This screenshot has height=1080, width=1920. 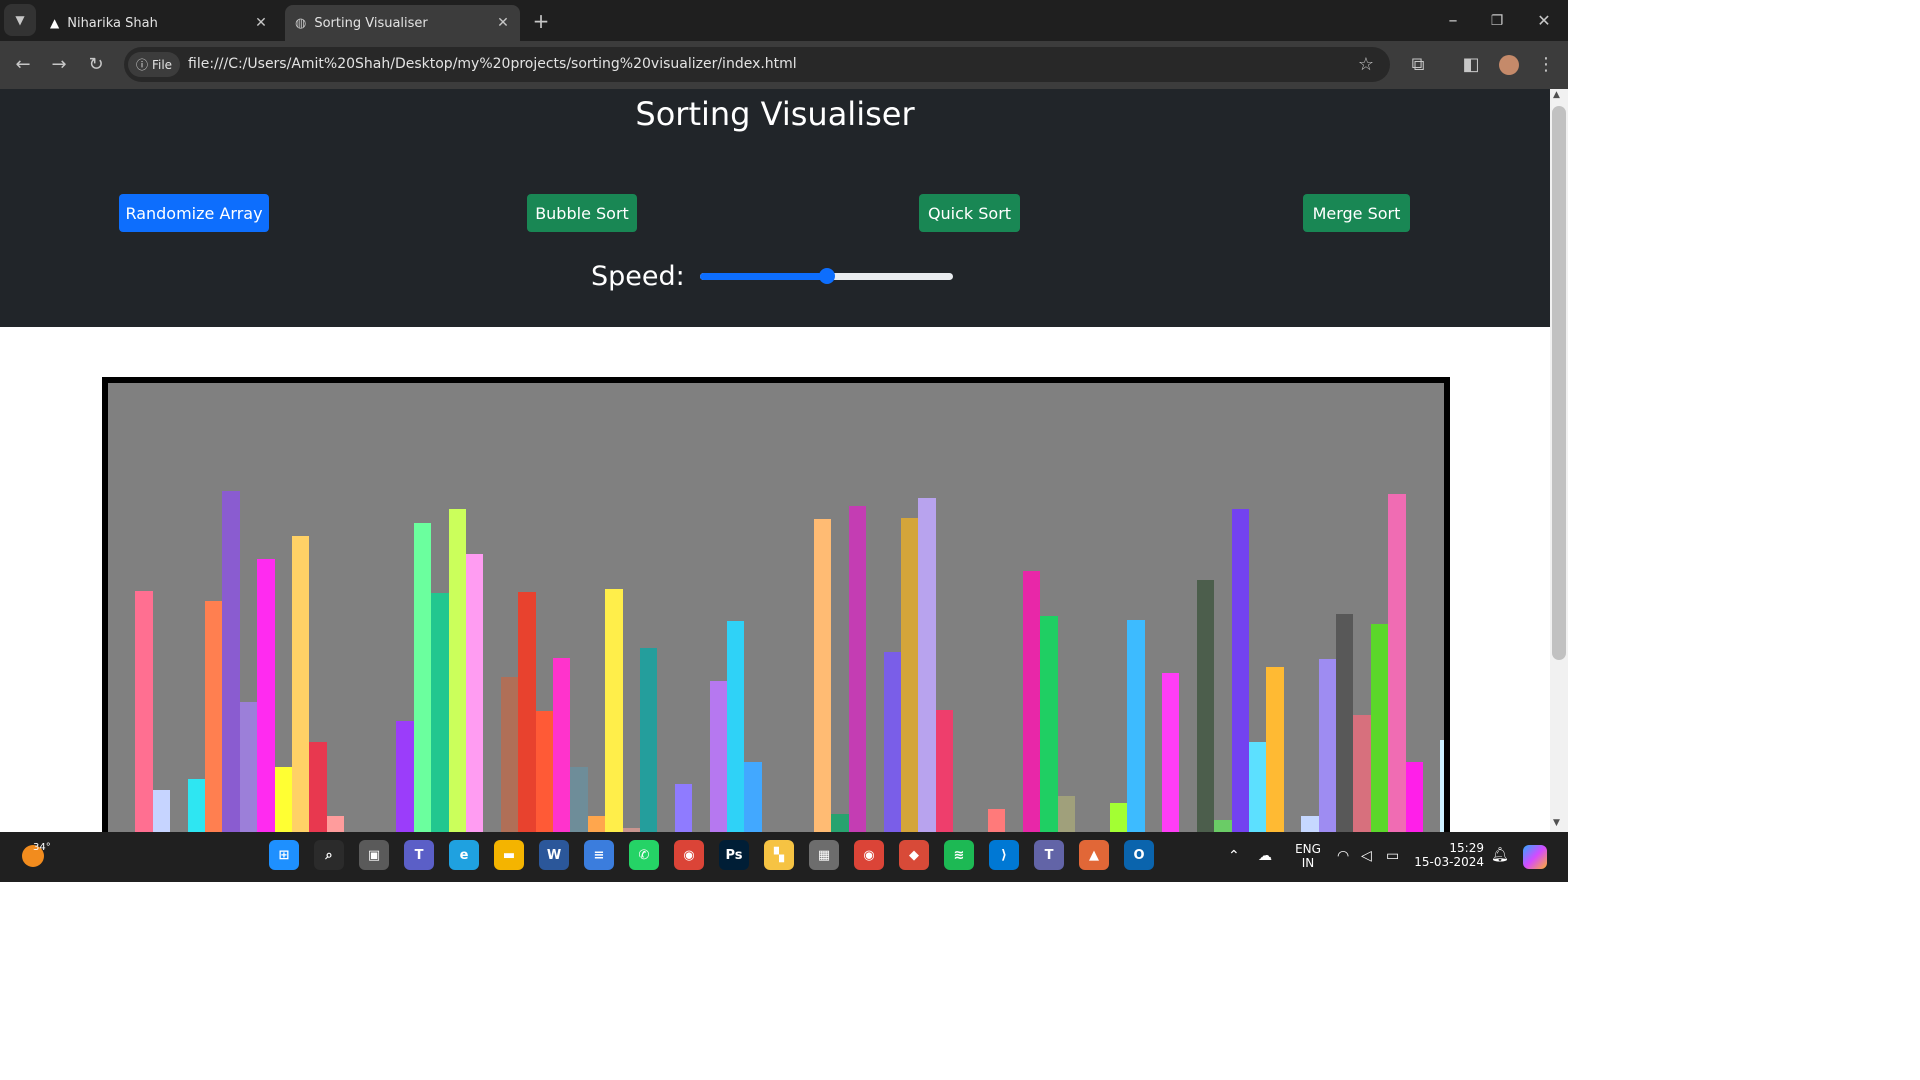 What do you see at coordinates (1556, 823) in the screenshot?
I see `scroll-down-arrow-icon: ▼` at bounding box center [1556, 823].